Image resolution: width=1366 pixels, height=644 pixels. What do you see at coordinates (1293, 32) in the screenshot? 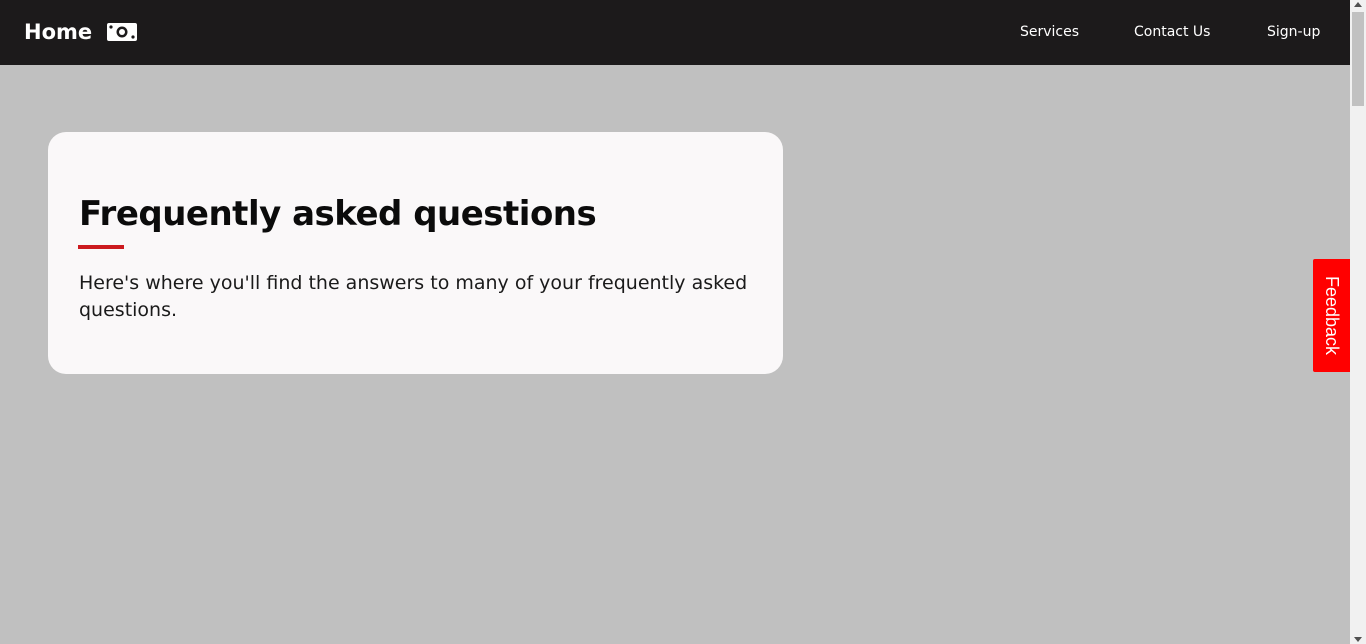
I see `nav-link-sign-up: Sign-up` at bounding box center [1293, 32].